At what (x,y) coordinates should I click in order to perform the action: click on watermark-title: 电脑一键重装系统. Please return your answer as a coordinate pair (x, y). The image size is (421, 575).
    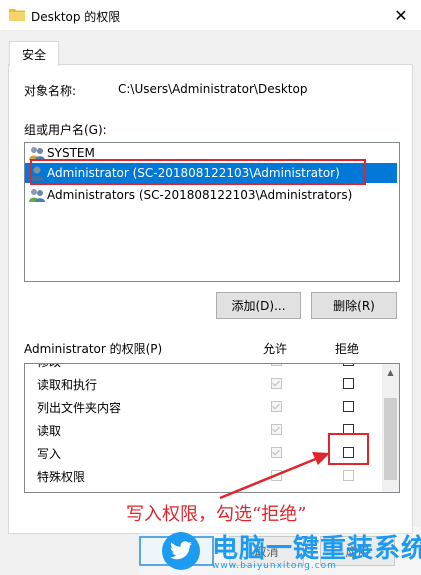
    Looking at the image, I should click on (316, 549).